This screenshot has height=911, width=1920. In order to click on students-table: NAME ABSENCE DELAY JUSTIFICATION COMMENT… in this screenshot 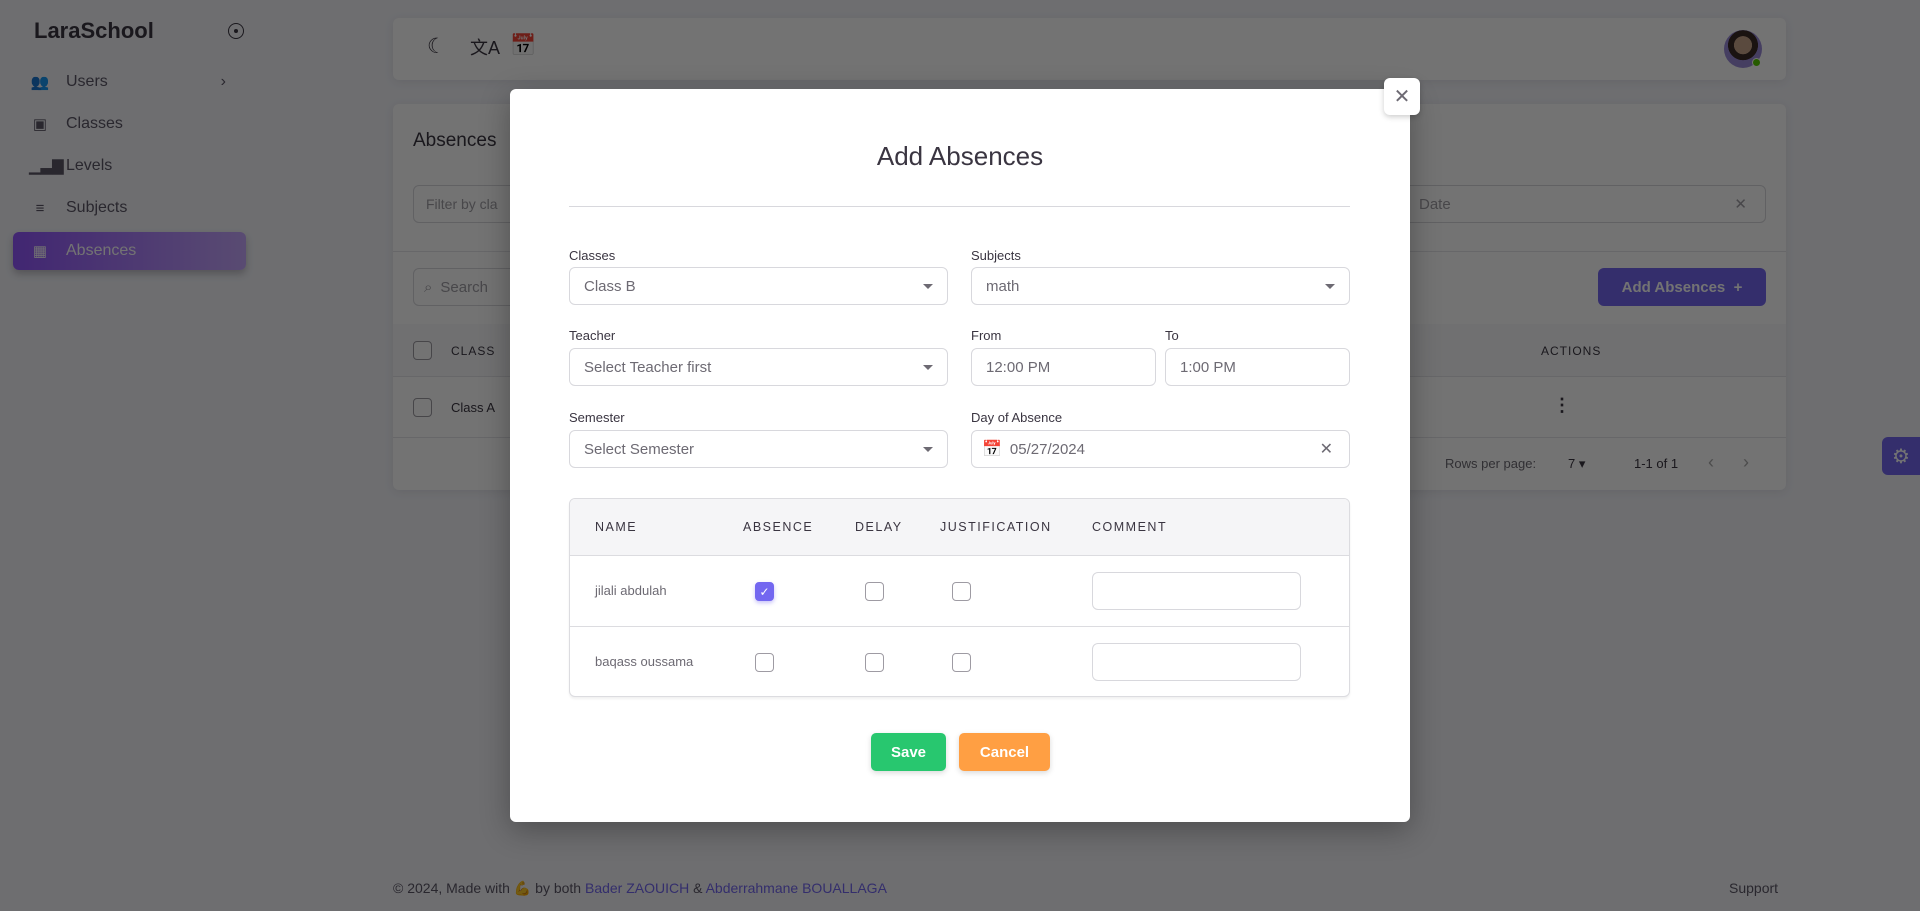, I will do `click(959, 597)`.